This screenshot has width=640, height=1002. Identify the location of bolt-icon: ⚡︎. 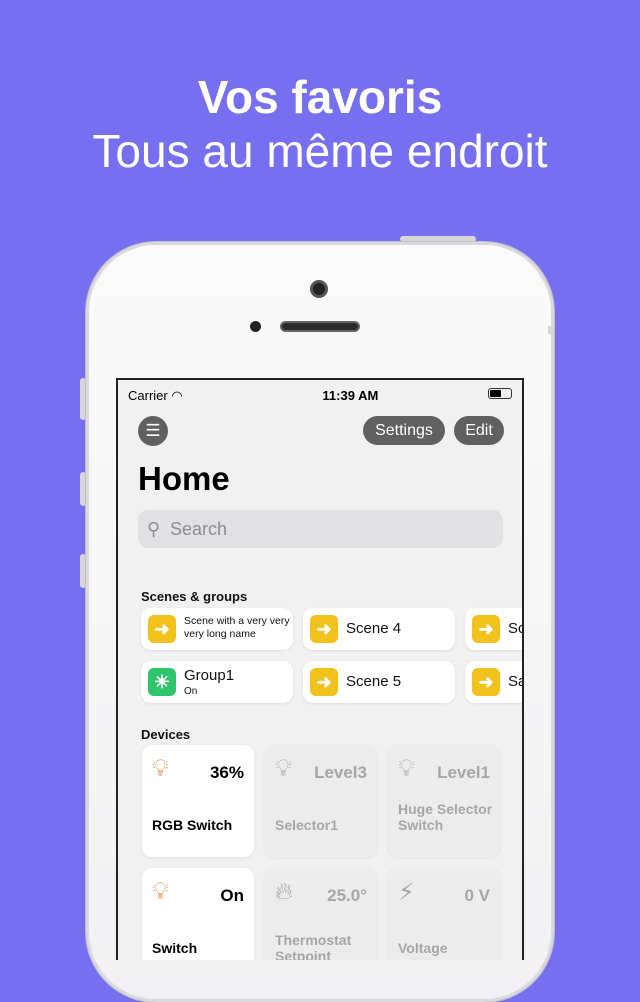
(406, 892).